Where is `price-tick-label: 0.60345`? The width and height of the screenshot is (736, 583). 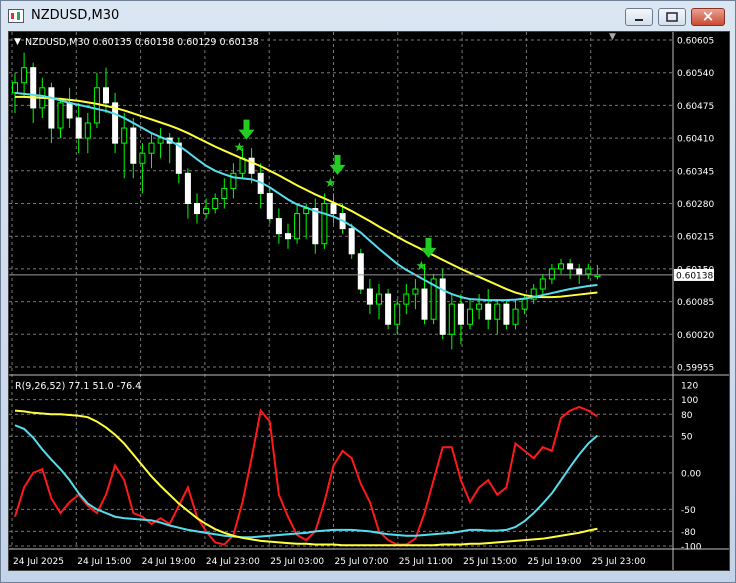 price-tick-label: 0.60345 is located at coordinates (695, 172).